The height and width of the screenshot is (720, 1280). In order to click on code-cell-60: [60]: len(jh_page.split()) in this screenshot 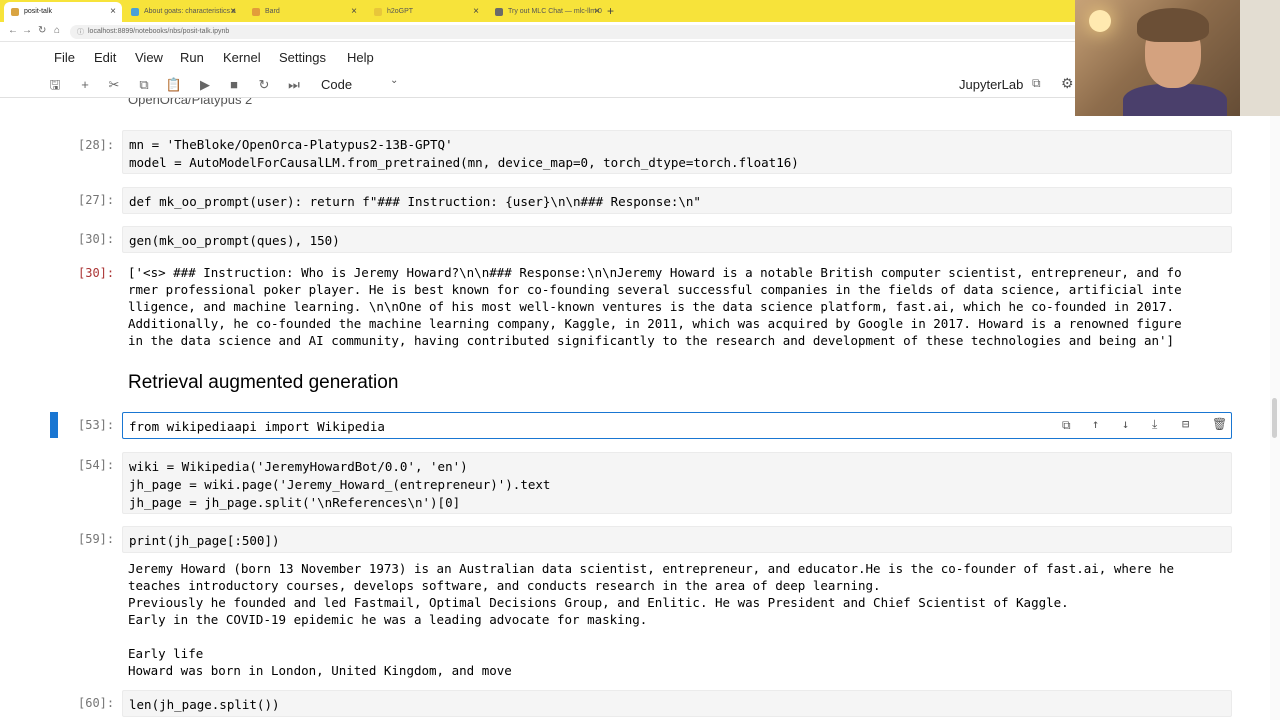, I will do `click(648, 704)`.